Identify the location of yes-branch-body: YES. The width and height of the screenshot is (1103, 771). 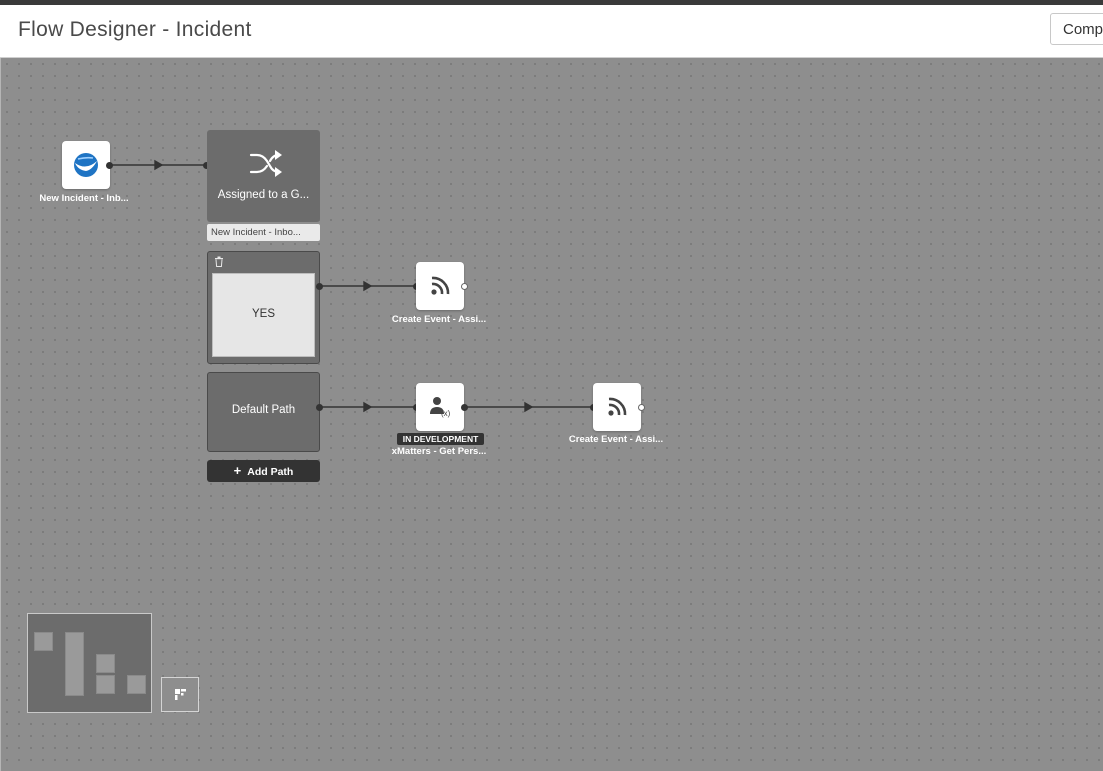
(263, 315).